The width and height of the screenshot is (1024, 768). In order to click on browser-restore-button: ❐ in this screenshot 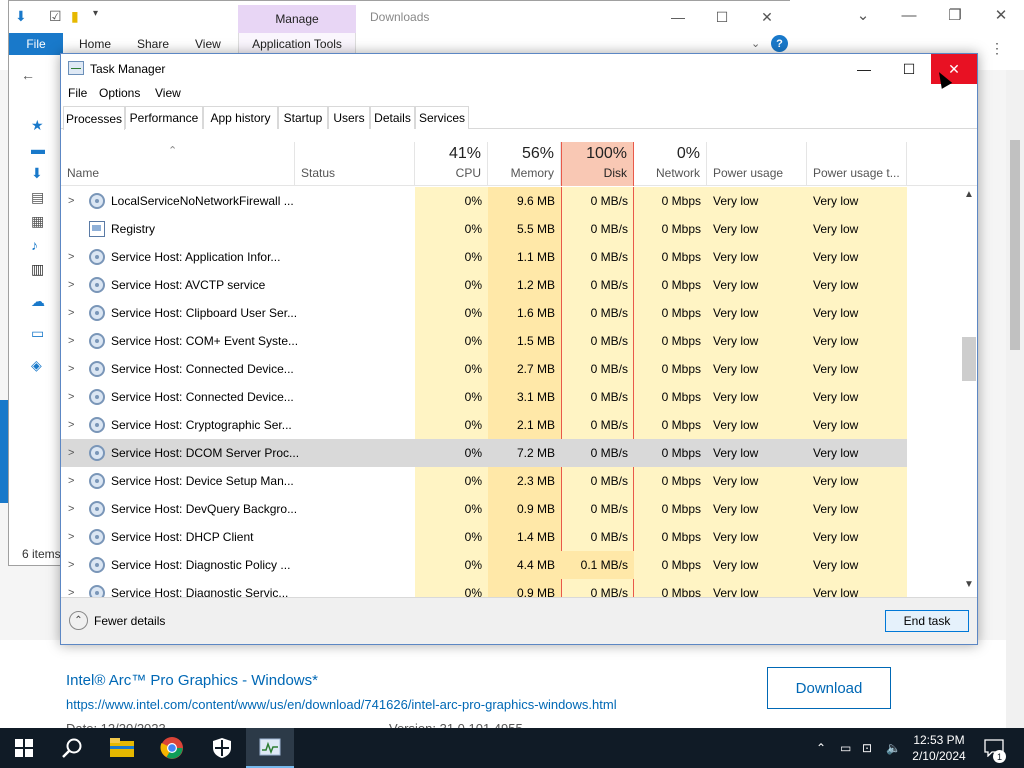, I will do `click(955, 15)`.